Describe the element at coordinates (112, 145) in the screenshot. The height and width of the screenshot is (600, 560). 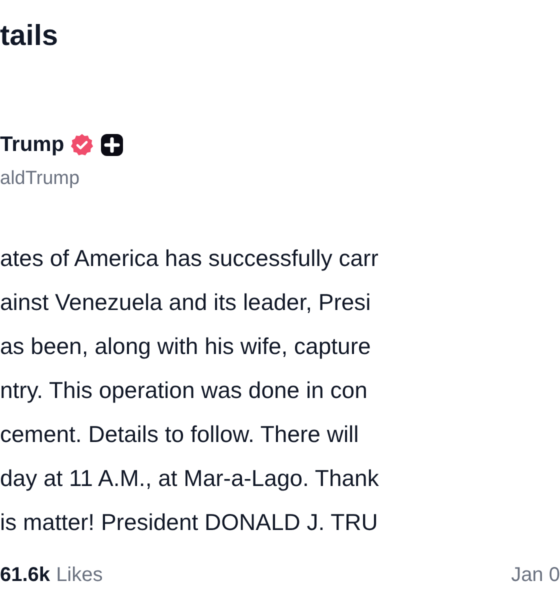
I see `plus-icon` at that location.